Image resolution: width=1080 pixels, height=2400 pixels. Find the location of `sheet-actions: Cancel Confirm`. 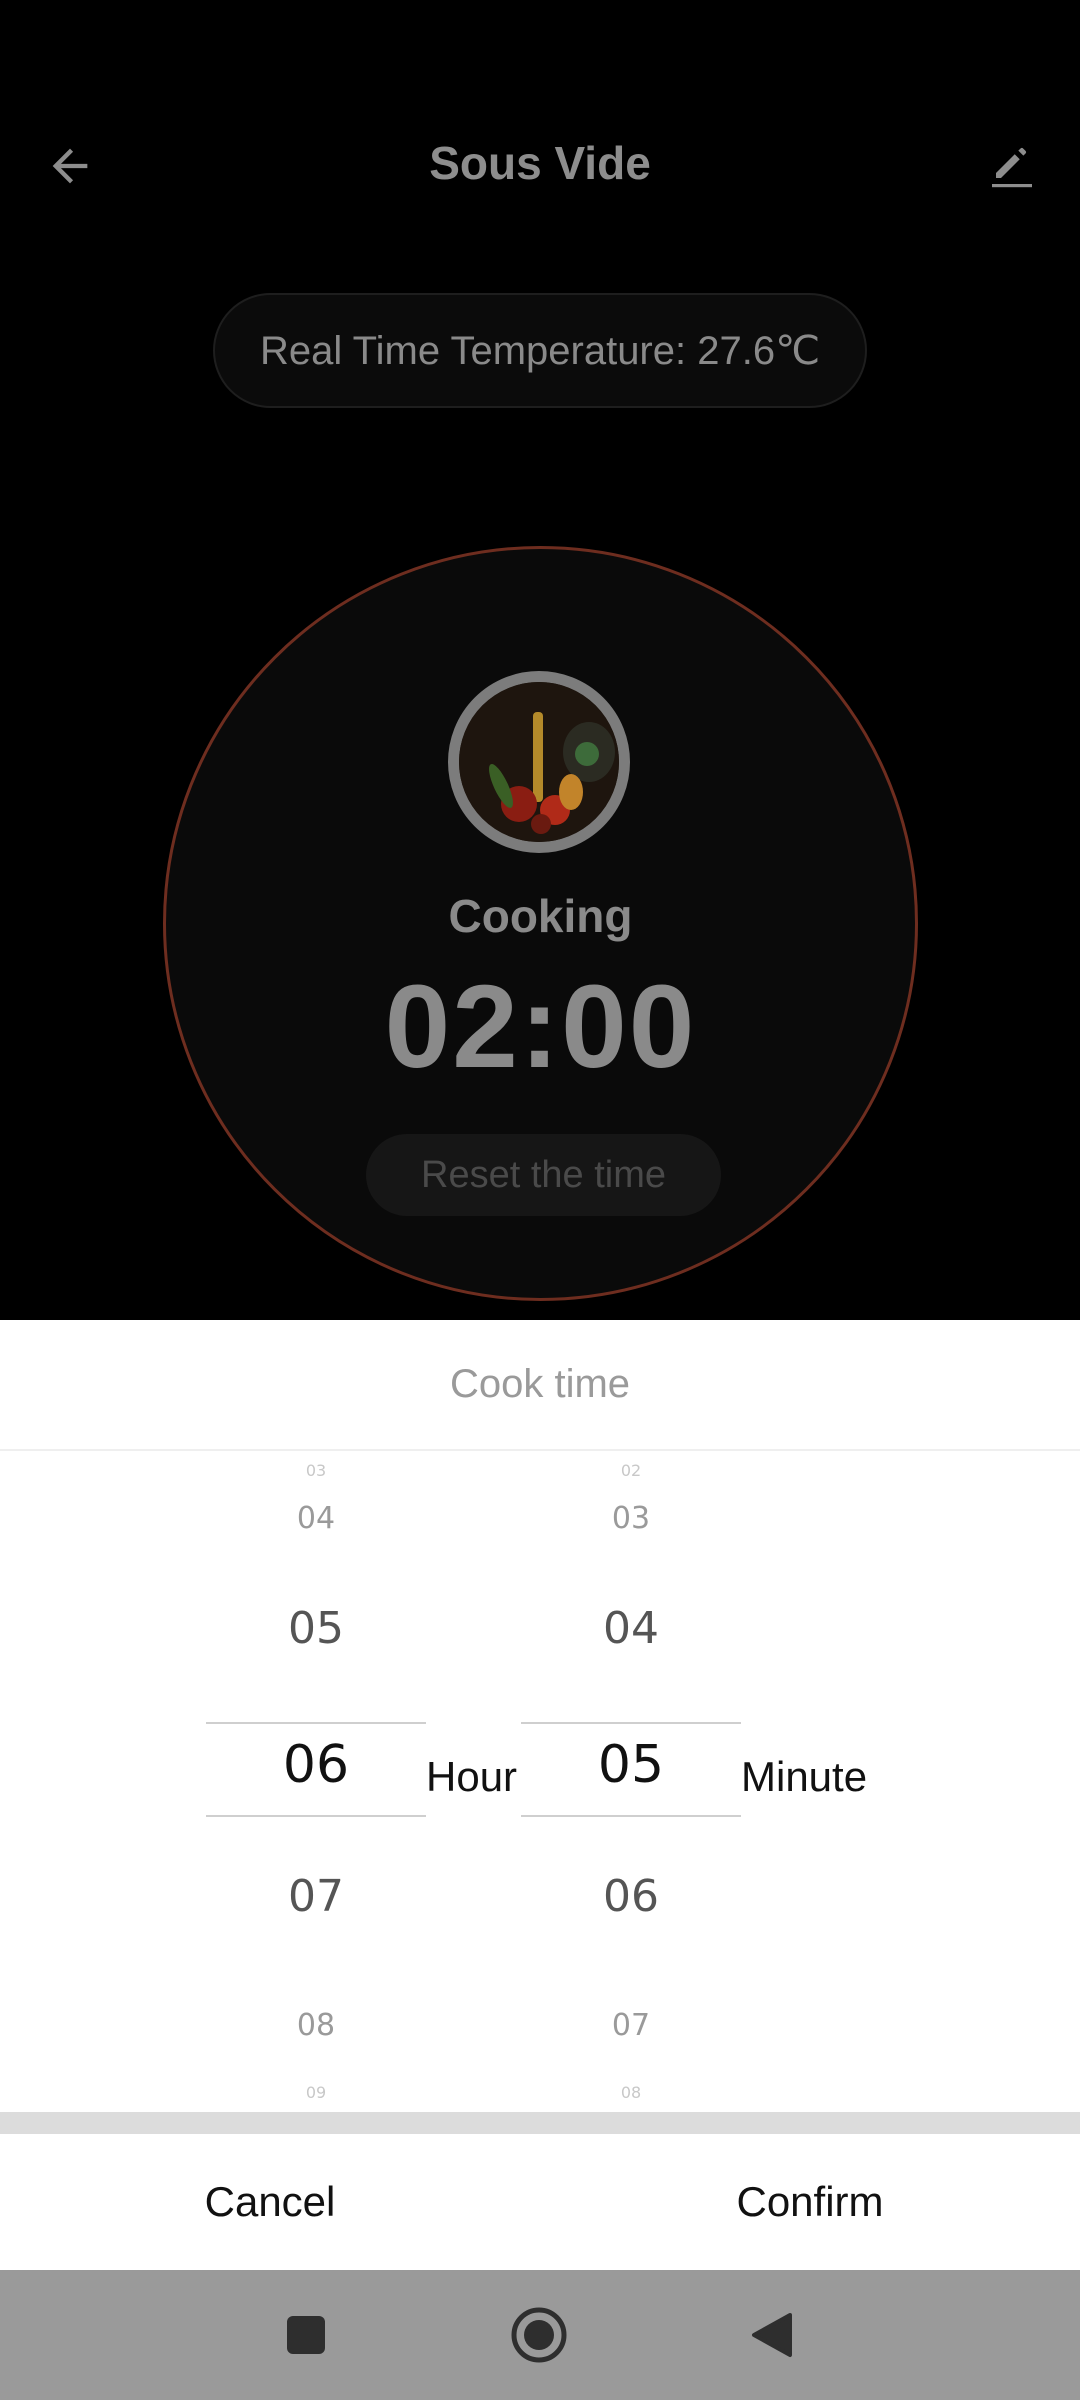

sheet-actions: Cancel Confirm is located at coordinates (540, 2202).